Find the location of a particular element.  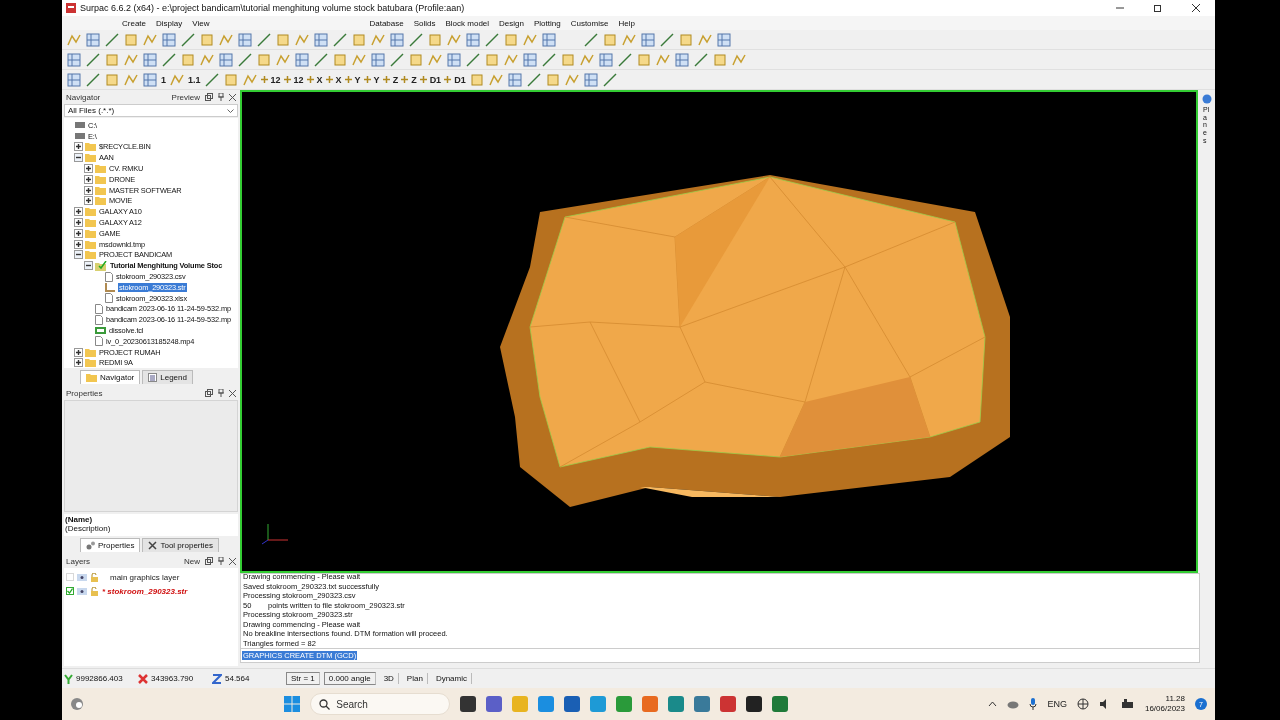

taskbar-search: Search is located at coordinates (380, 704).